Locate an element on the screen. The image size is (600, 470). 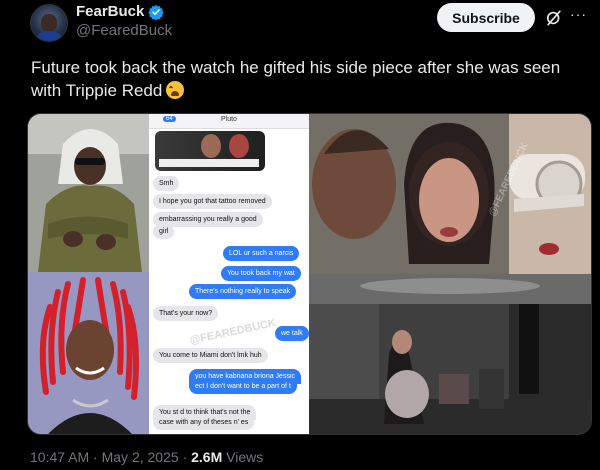
chat-header: 64 Pluto is located at coordinates (229, 121).